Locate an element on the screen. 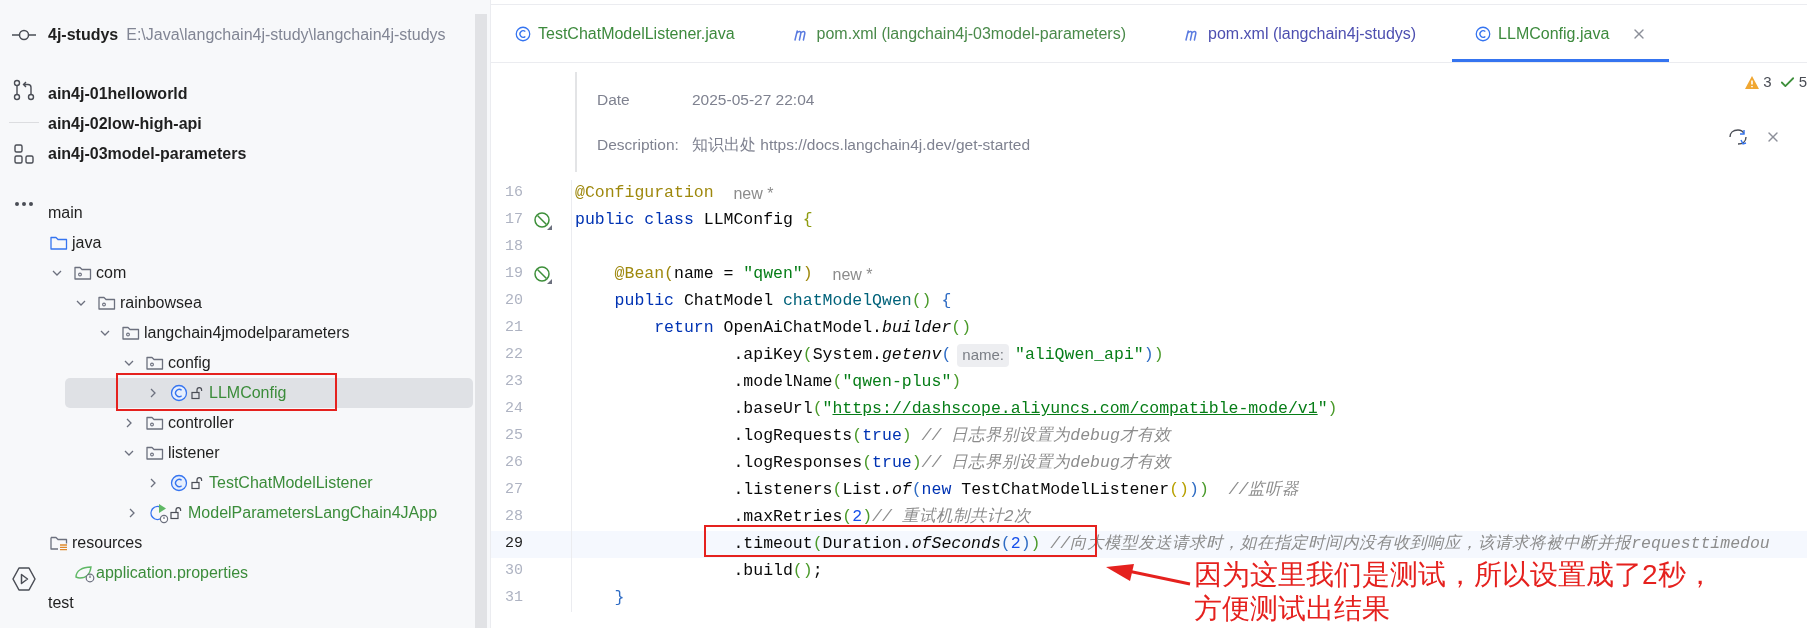 The image size is (1807, 628). code-link: https://dashscope.aliyuncs.com/compatible-mode/v1 is located at coordinates (1075, 409).